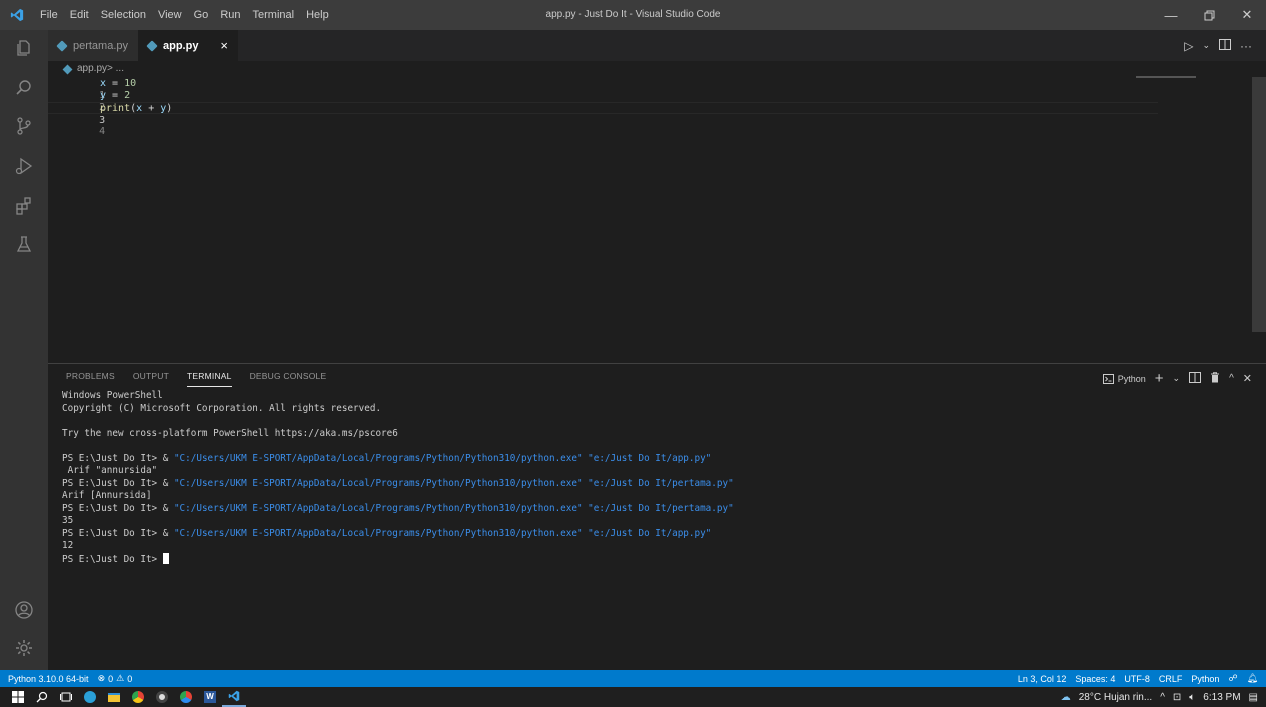  Describe the element at coordinates (603, 101) in the screenshot. I see `code-line: 2 y = 2` at that location.